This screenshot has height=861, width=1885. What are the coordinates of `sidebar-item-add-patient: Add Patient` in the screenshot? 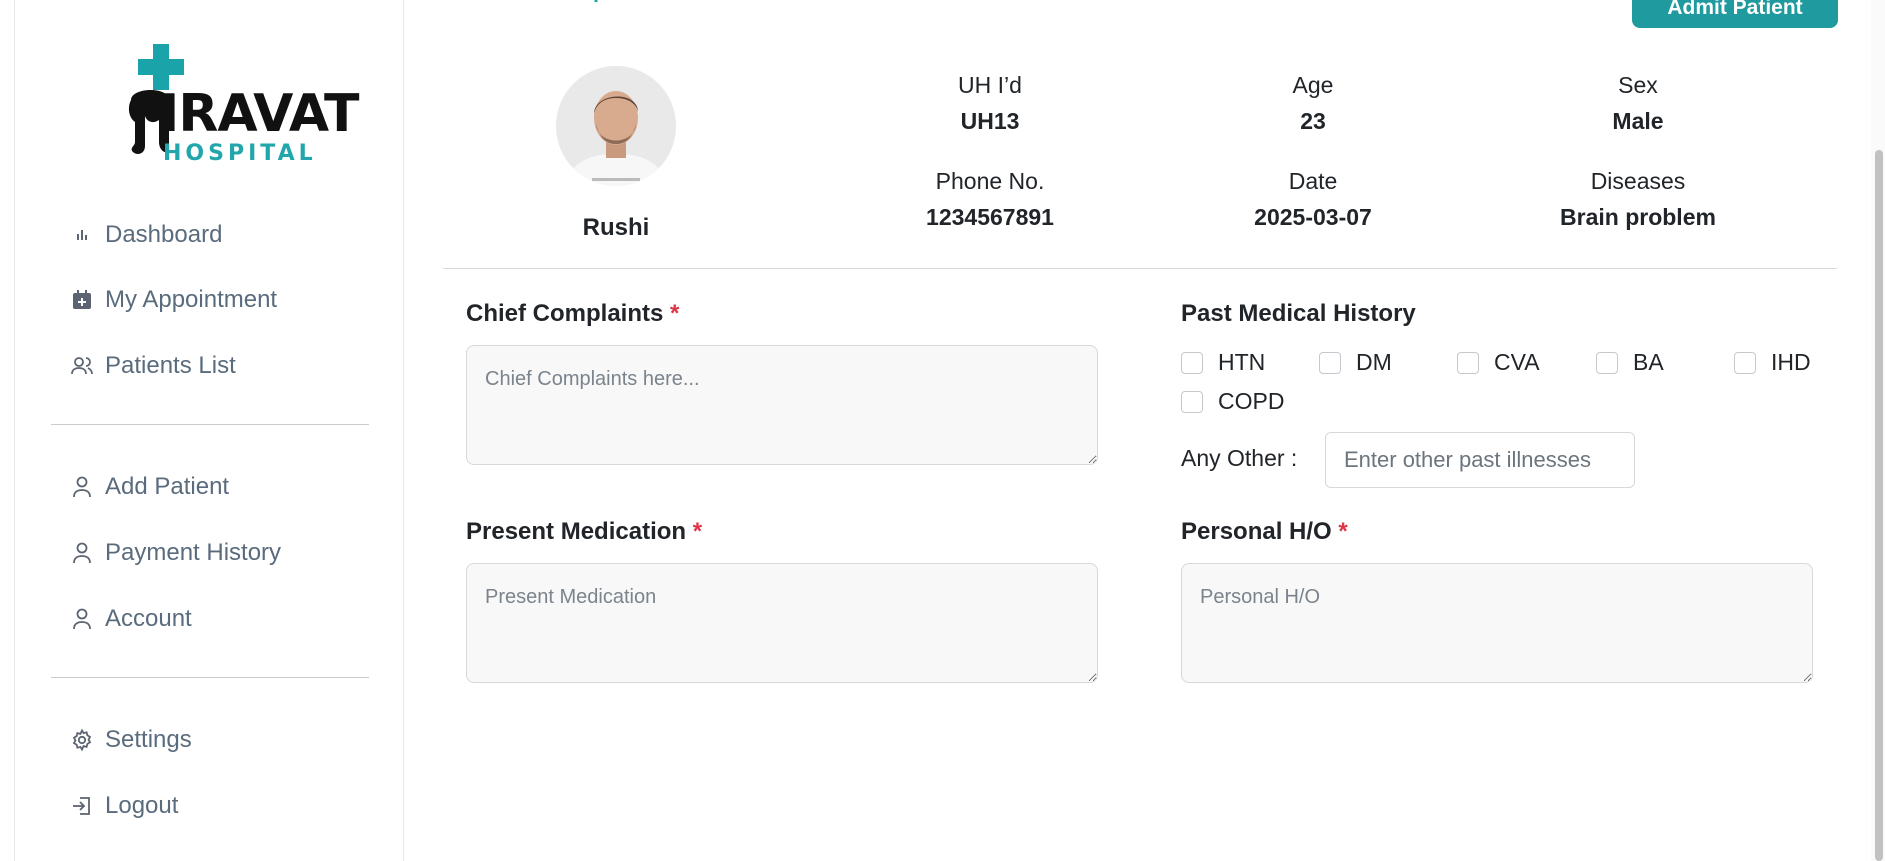 It's located at (149, 487).